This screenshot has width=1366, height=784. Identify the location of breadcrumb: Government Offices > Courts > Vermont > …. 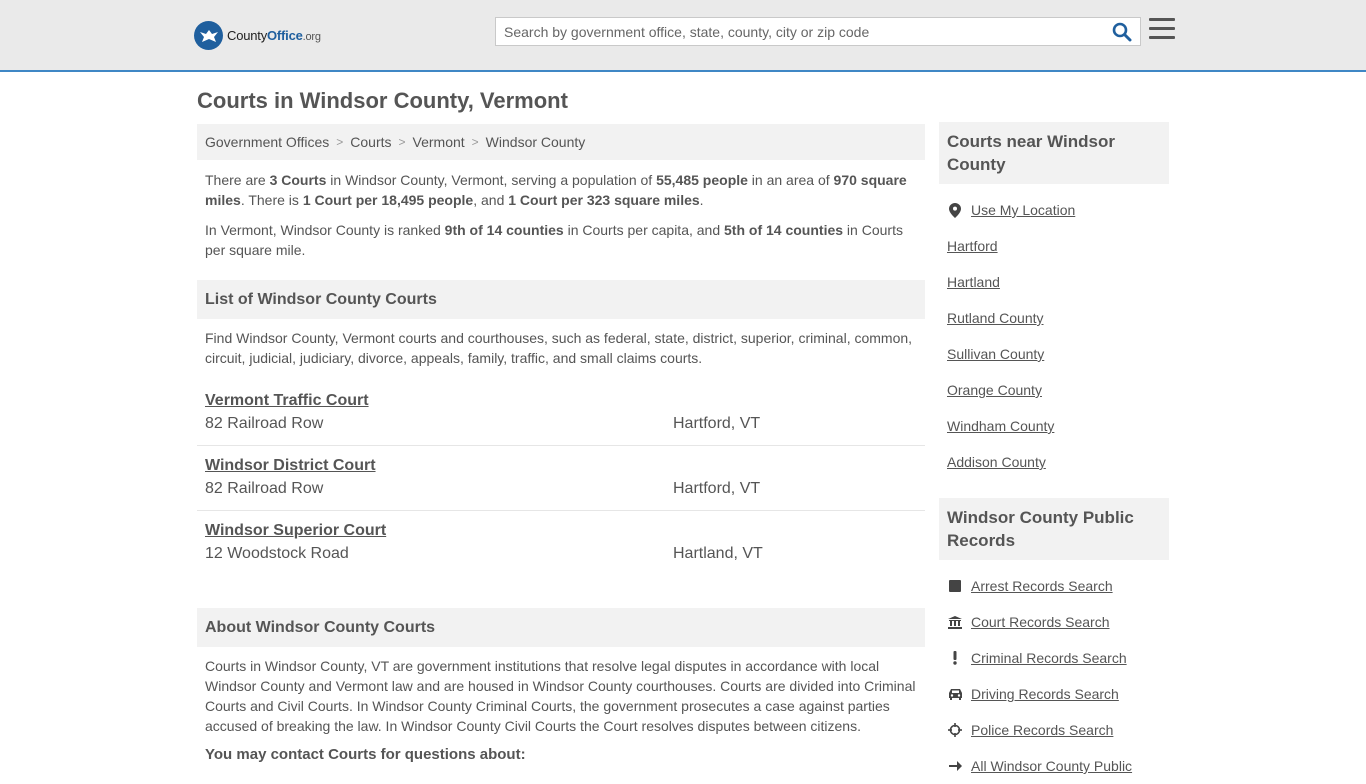
(561, 142).